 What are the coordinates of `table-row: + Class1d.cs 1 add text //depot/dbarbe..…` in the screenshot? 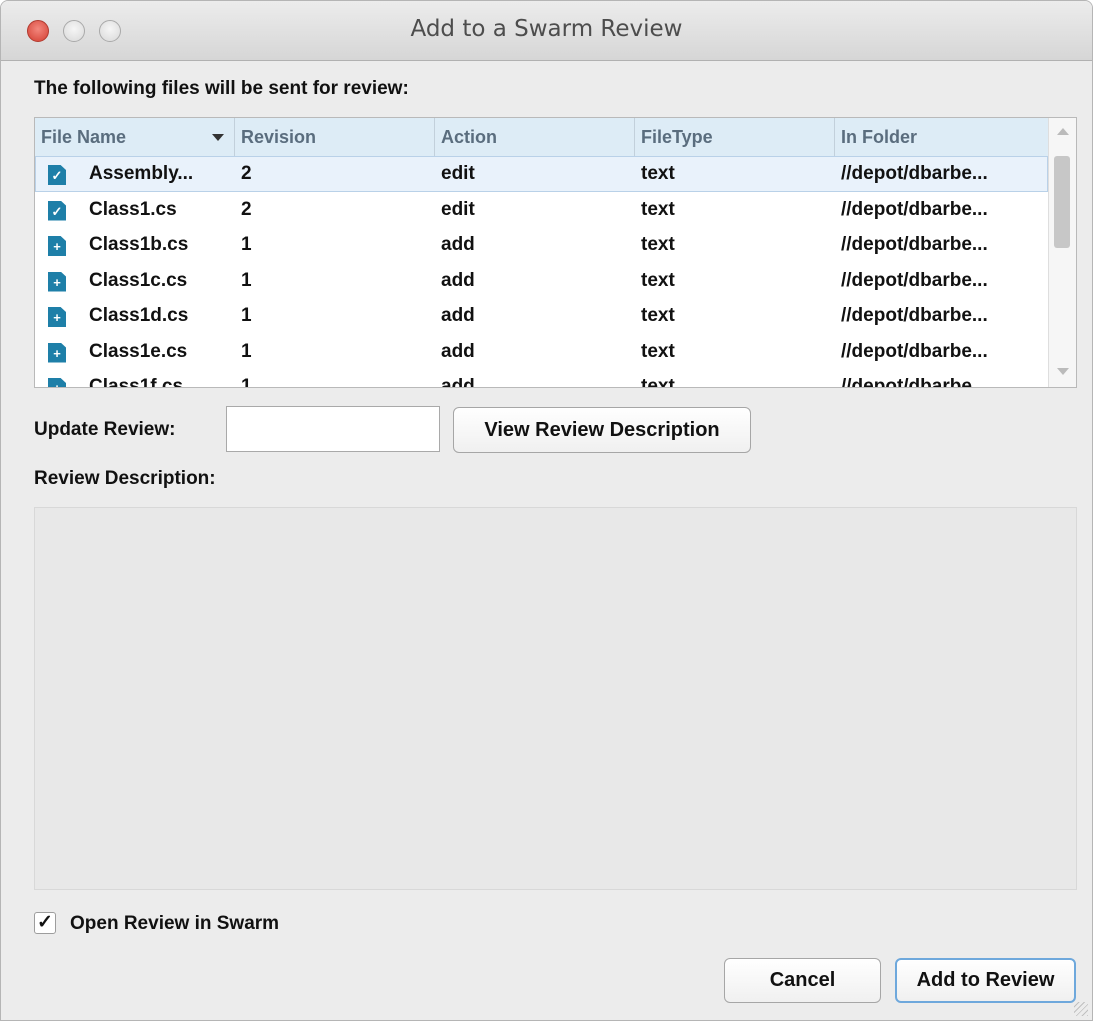 It's located at (541, 316).